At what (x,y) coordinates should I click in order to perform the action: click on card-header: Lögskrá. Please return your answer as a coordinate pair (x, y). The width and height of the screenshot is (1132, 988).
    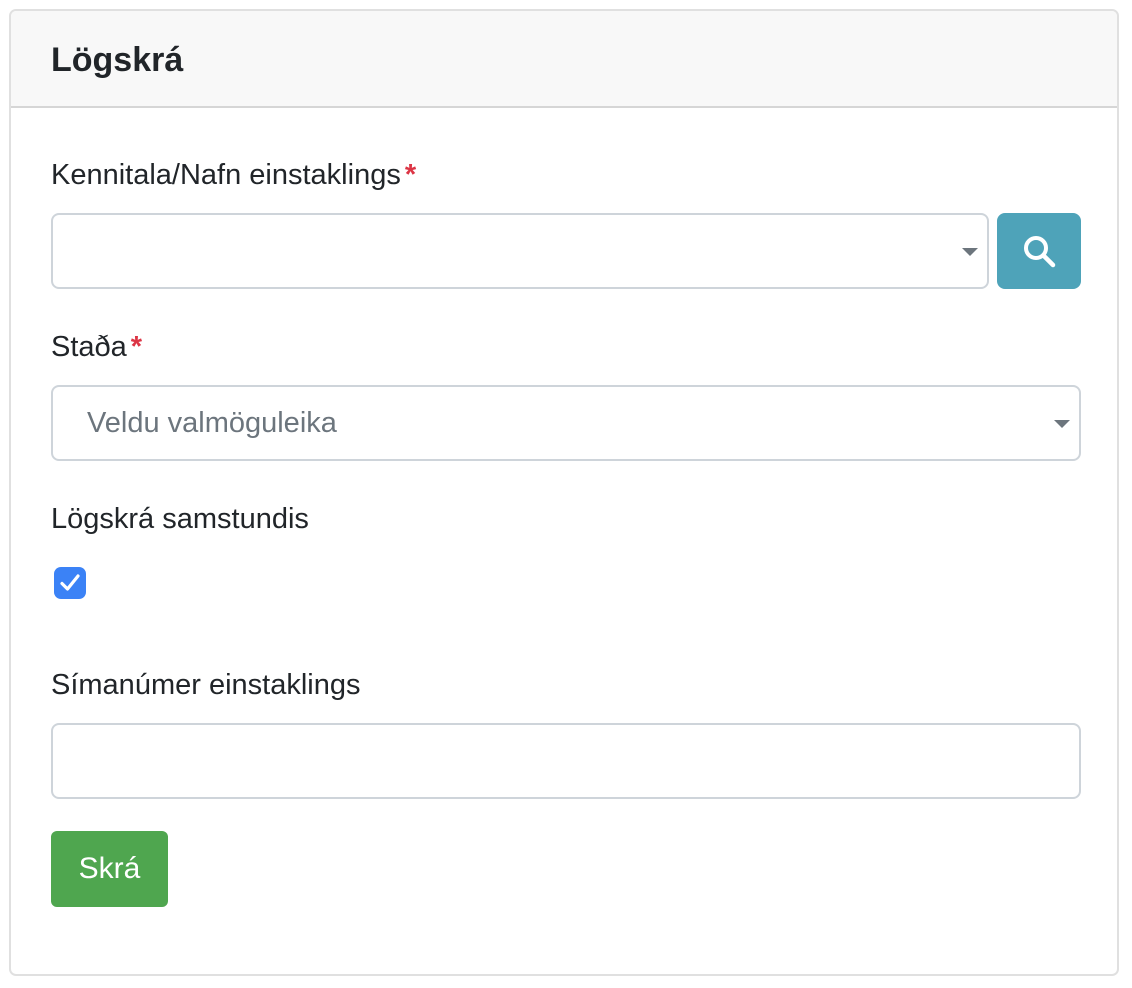
    Looking at the image, I should click on (564, 59).